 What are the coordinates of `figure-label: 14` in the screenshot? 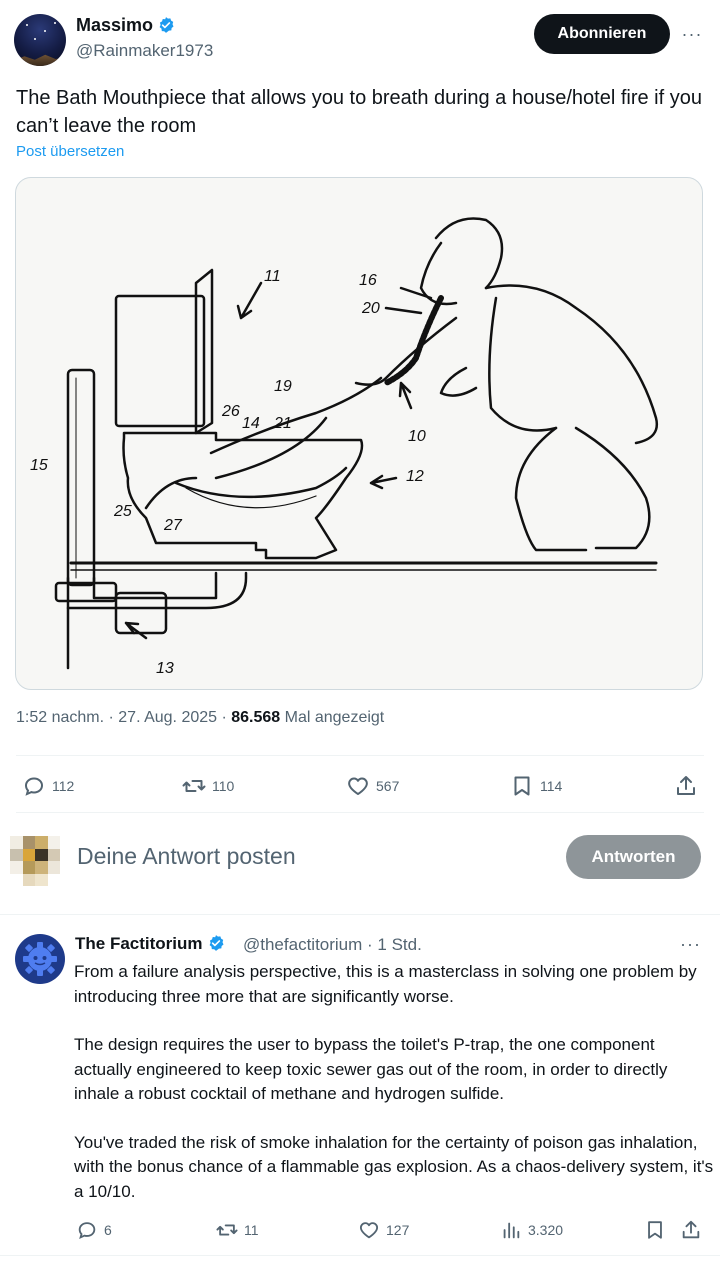 It's located at (251, 423).